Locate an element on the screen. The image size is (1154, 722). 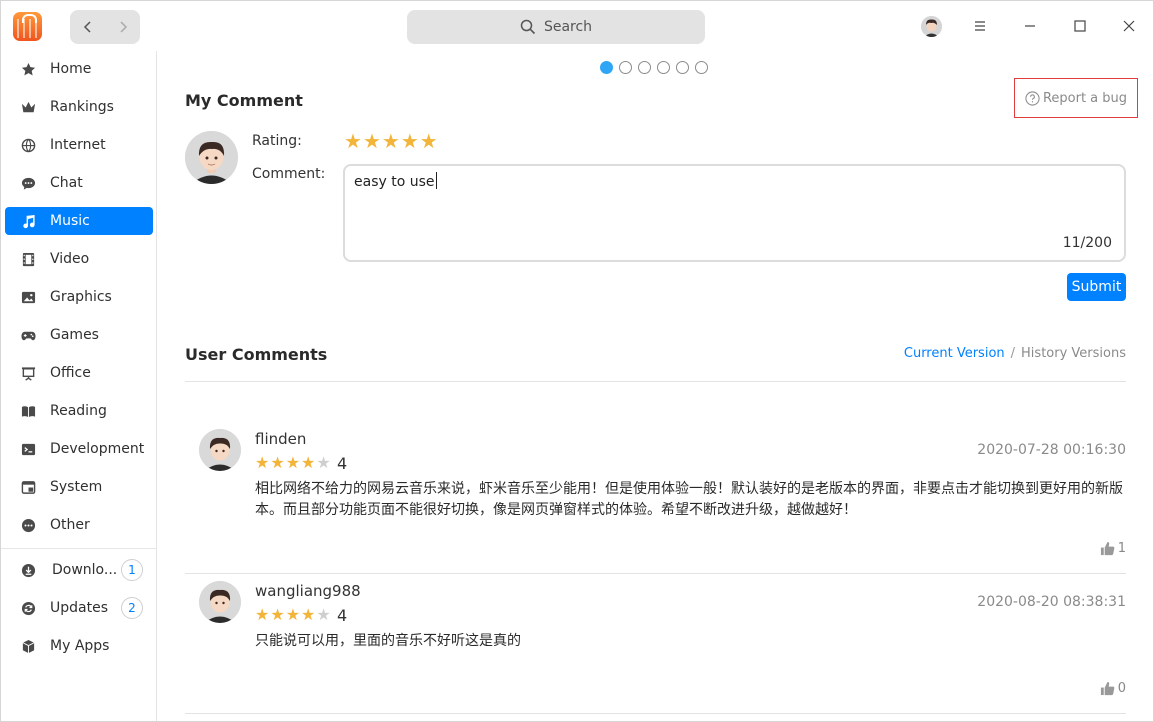
sidebar-item-video: Video is located at coordinates (79, 259).